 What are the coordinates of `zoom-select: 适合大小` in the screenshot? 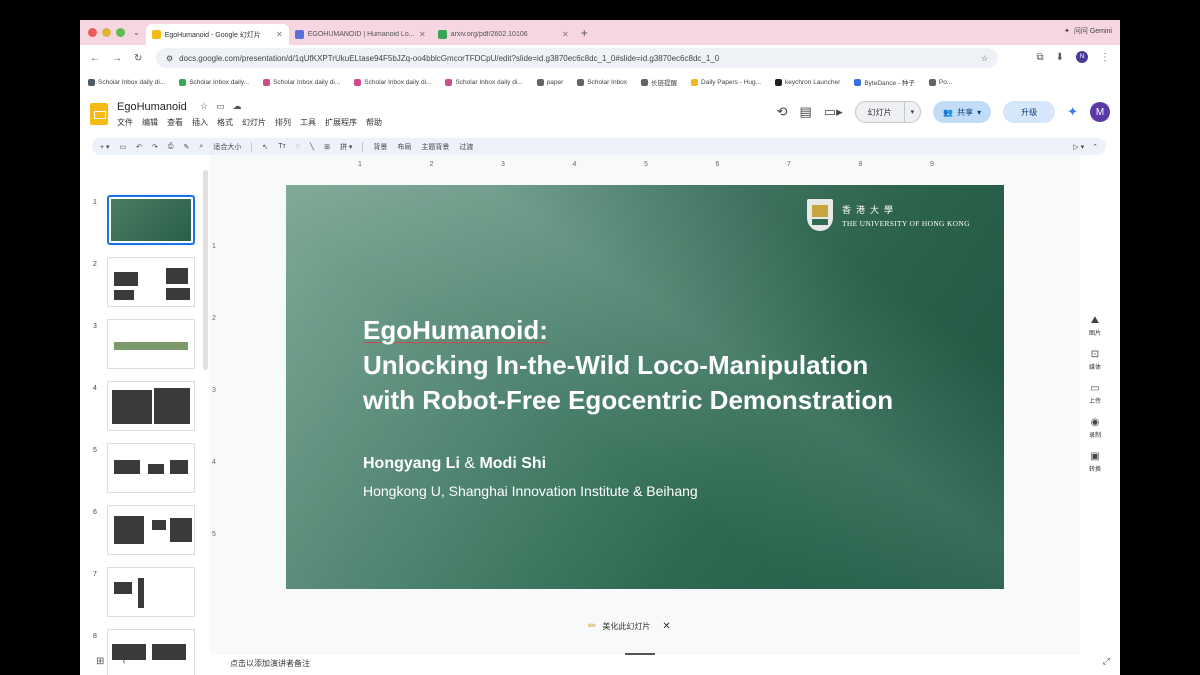 It's located at (227, 147).